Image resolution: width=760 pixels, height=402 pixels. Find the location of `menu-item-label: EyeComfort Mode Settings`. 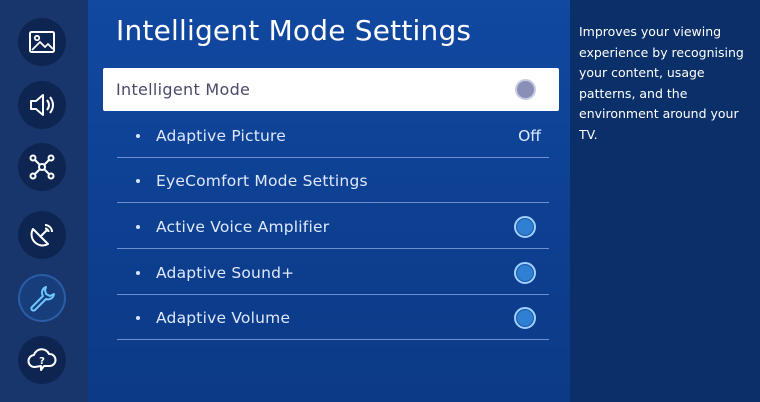

menu-item-label: EyeComfort Mode Settings is located at coordinates (262, 180).